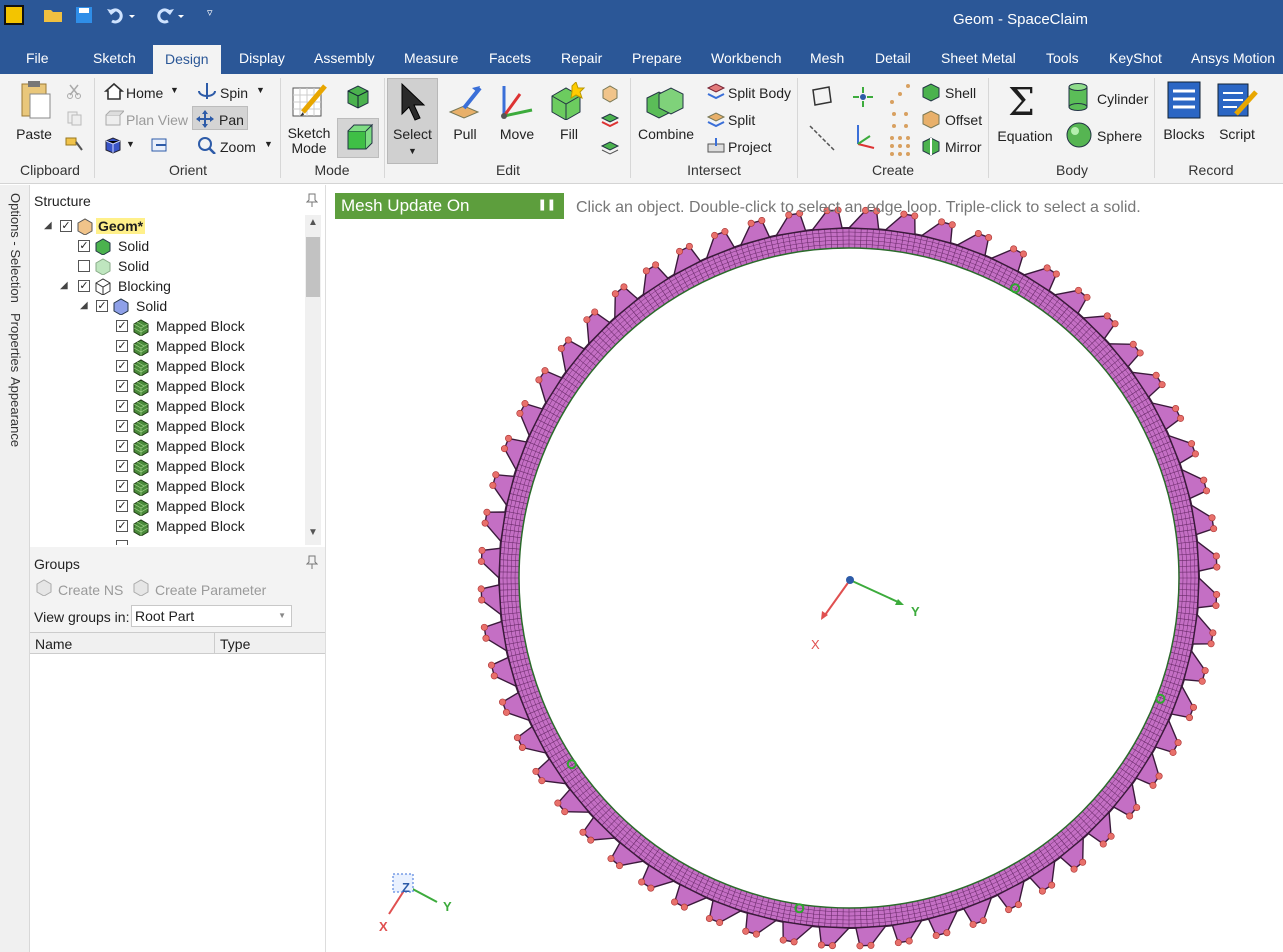  I want to click on edit-tool-1-icon, so click(610, 94).